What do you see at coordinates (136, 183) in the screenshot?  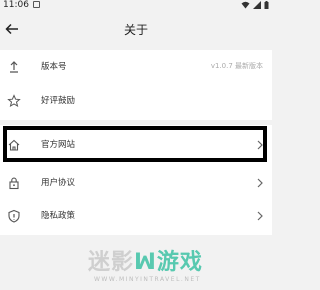 I see `row-user-agreement: 用户协议` at bounding box center [136, 183].